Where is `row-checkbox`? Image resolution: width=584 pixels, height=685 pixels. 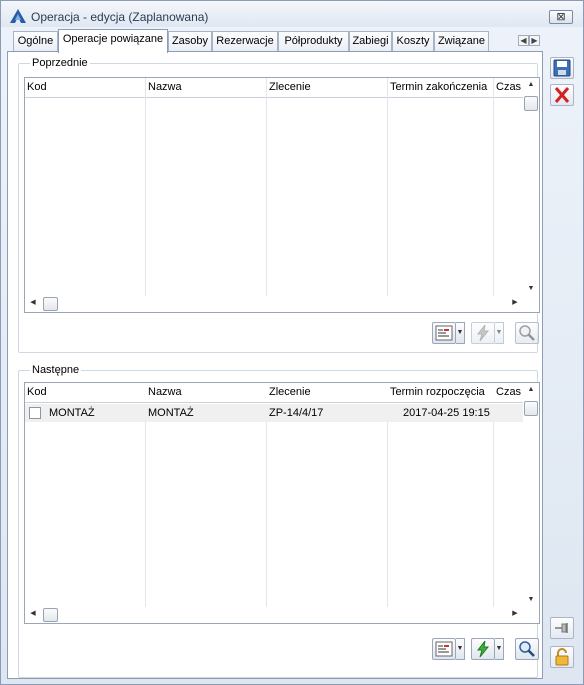 row-checkbox is located at coordinates (35, 413).